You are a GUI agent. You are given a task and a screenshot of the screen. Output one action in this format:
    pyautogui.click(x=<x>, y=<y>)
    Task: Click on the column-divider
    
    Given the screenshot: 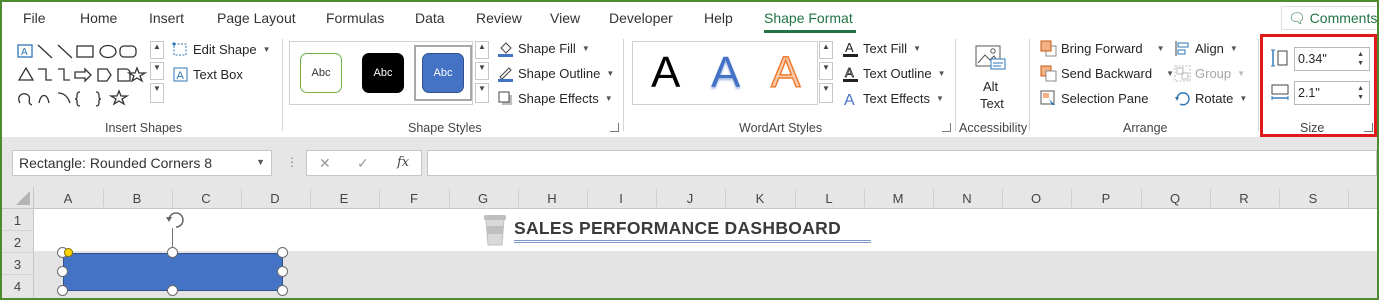 What is the action you would take?
    pyautogui.click(x=1002, y=198)
    